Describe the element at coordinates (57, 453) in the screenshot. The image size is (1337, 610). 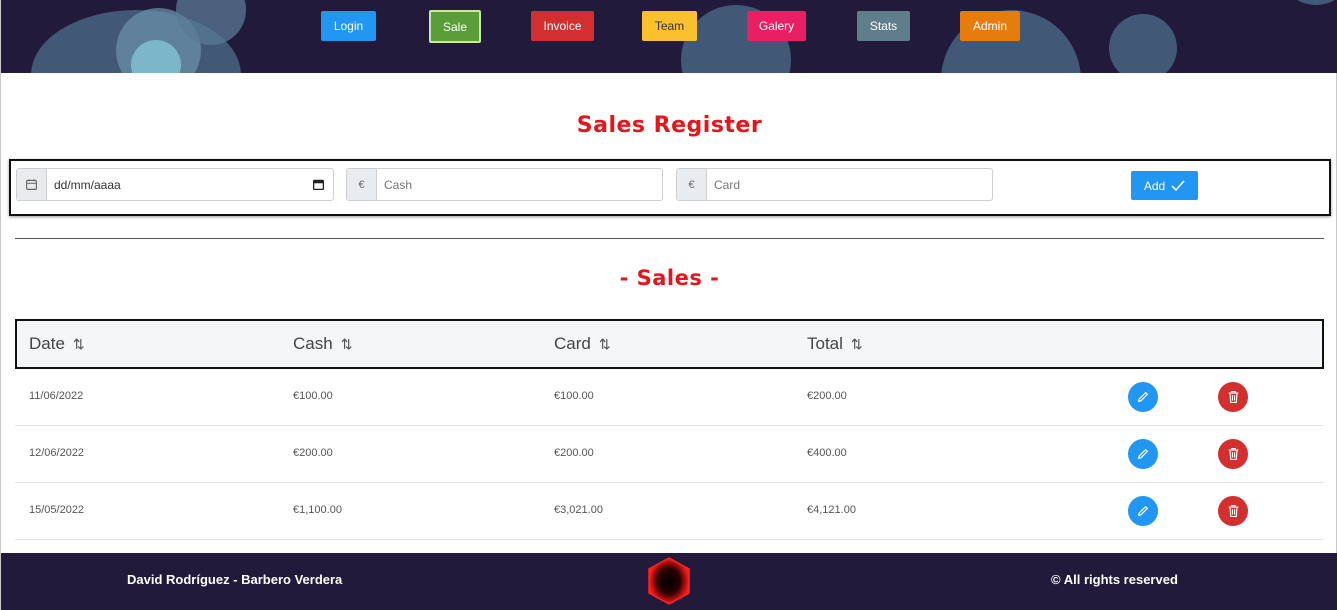
I see `cell-date: 12/06/2022` at that location.